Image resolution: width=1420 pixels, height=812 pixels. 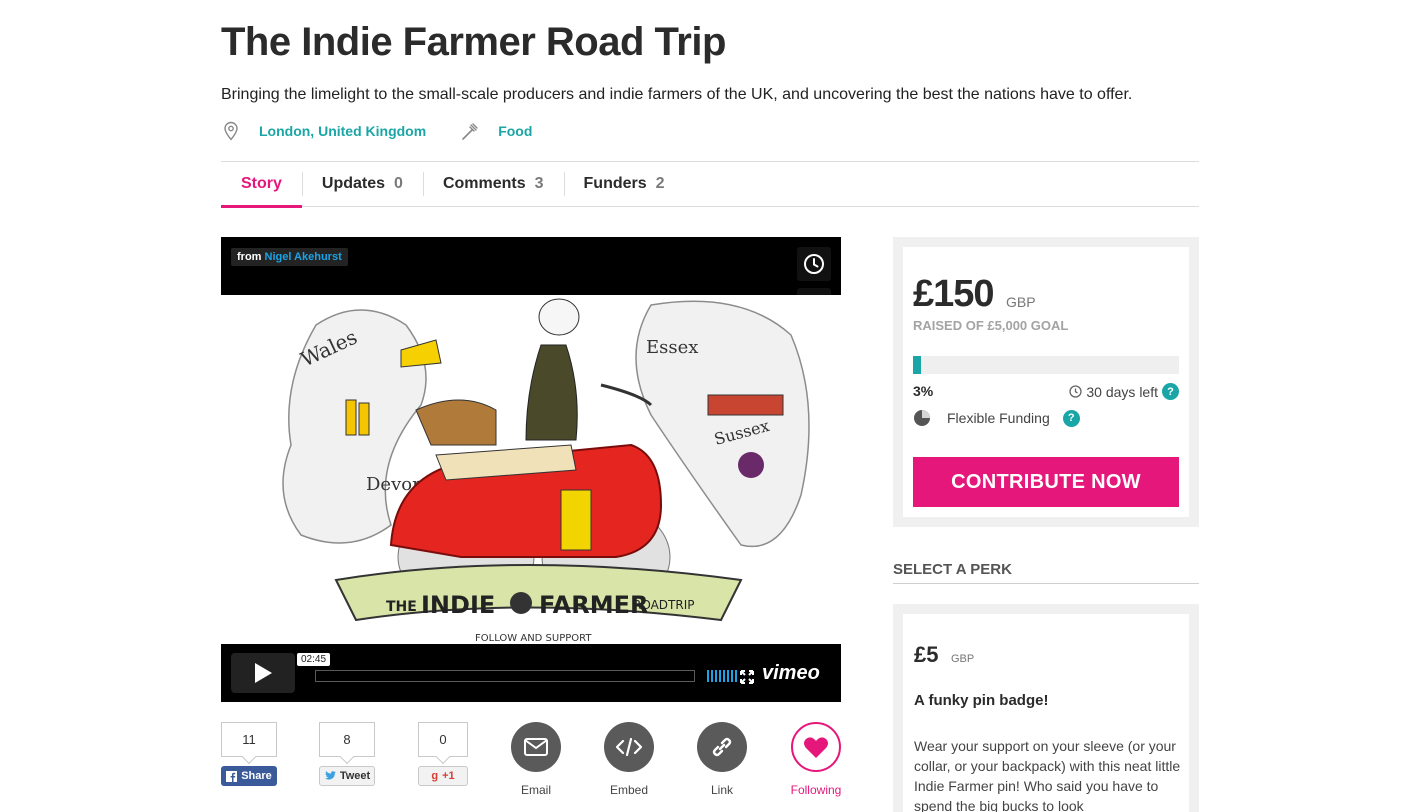 What do you see at coordinates (443, 739) in the screenshot?
I see `gplus-count: 0` at bounding box center [443, 739].